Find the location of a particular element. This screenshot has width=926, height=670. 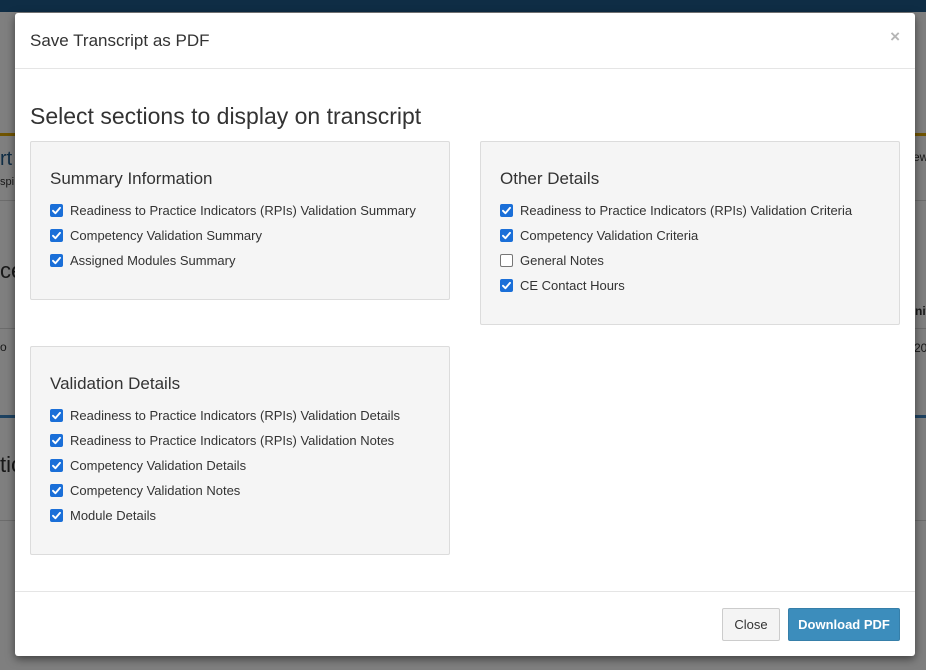

panel-title: Other Details is located at coordinates (550, 178).